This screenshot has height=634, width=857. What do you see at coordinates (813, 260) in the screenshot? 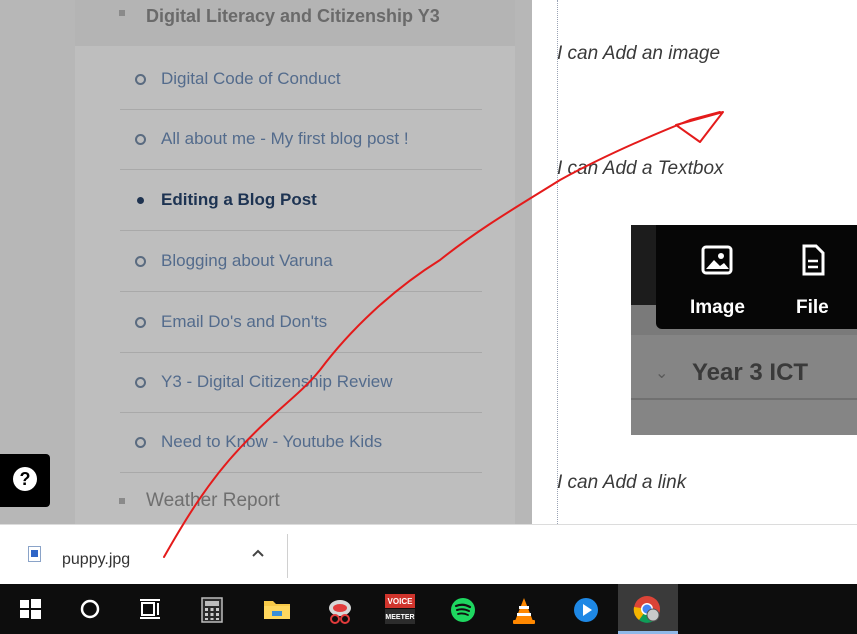
I see `file-icon` at bounding box center [813, 260].